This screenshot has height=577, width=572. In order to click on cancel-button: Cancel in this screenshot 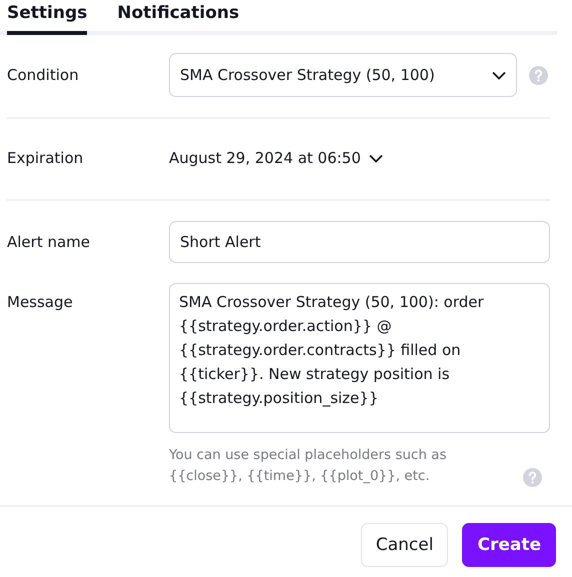, I will do `click(404, 545)`.